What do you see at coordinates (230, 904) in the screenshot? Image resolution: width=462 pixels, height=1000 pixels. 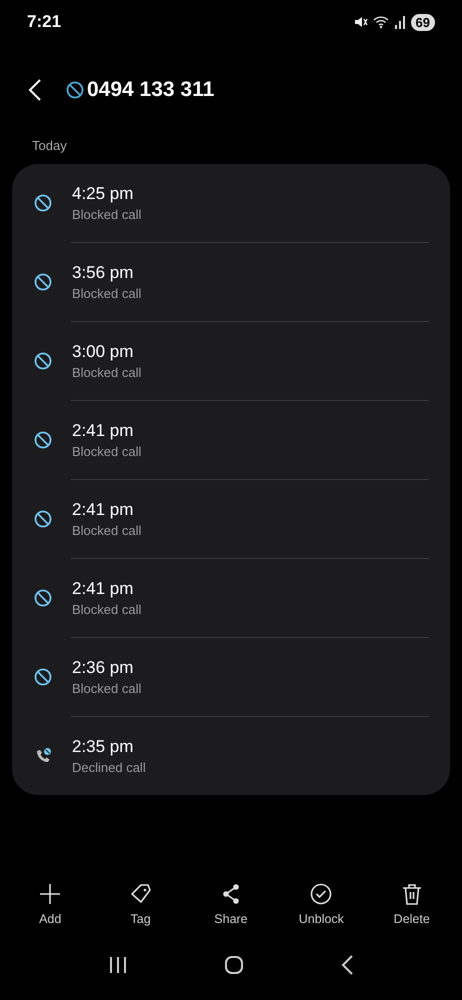 I see `action-button: Share` at bounding box center [230, 904].